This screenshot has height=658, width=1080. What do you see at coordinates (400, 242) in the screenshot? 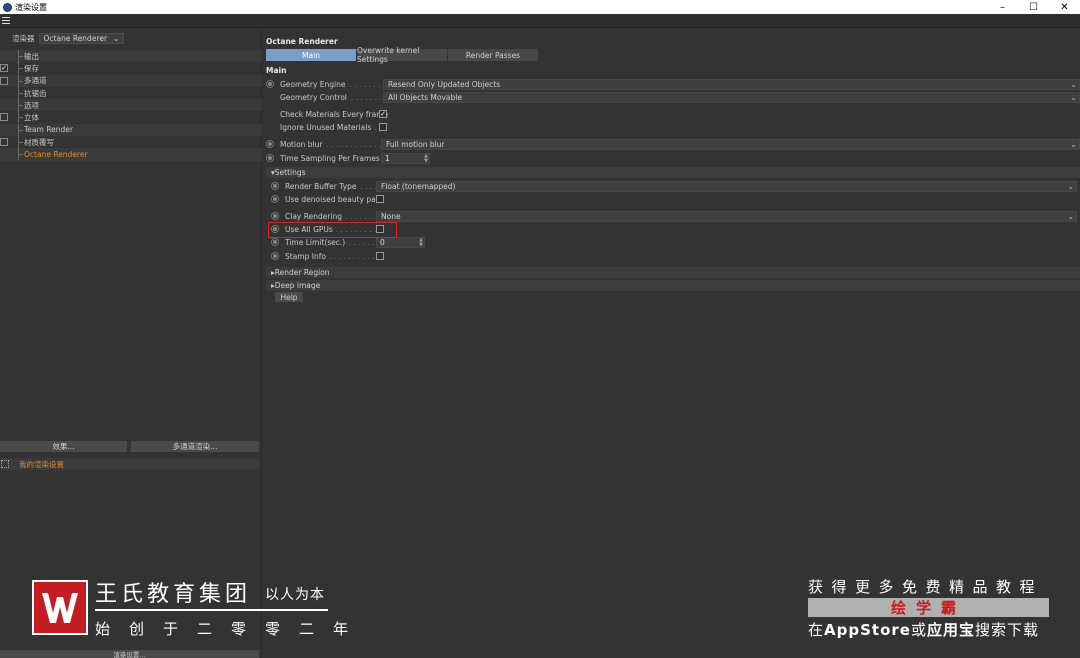
I see `time-limit-input: 0 ▲ ▼` at bounding box center [400, 242].